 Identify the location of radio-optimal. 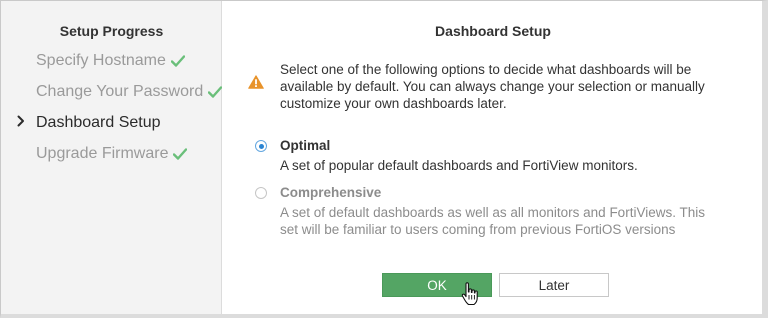
(261, 146).